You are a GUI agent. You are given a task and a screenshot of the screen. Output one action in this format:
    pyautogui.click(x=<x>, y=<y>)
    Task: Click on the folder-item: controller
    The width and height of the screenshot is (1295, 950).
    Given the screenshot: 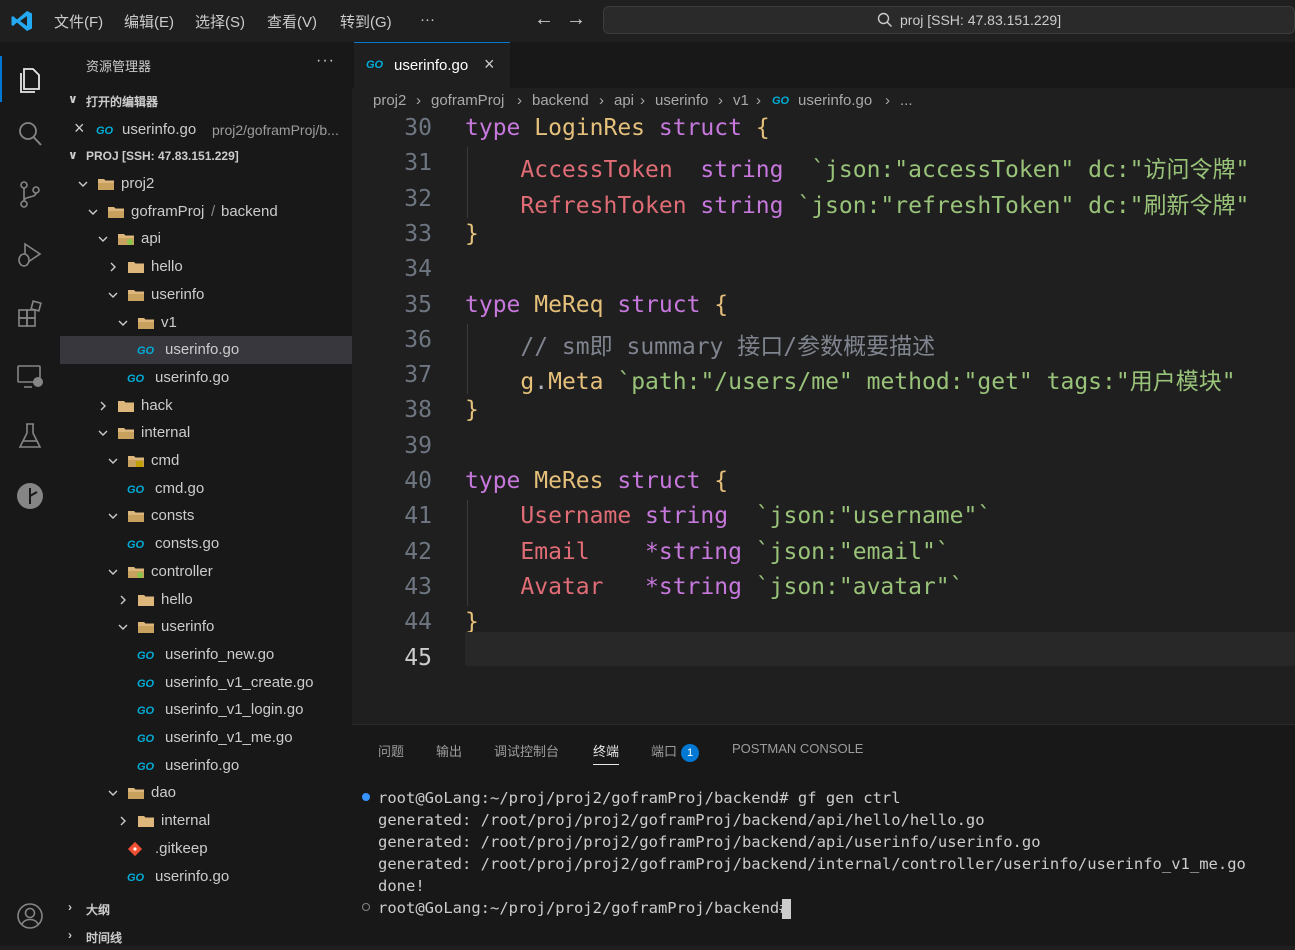 What is the action you would take?
    pyautogui.click(x=206, y=572)
    